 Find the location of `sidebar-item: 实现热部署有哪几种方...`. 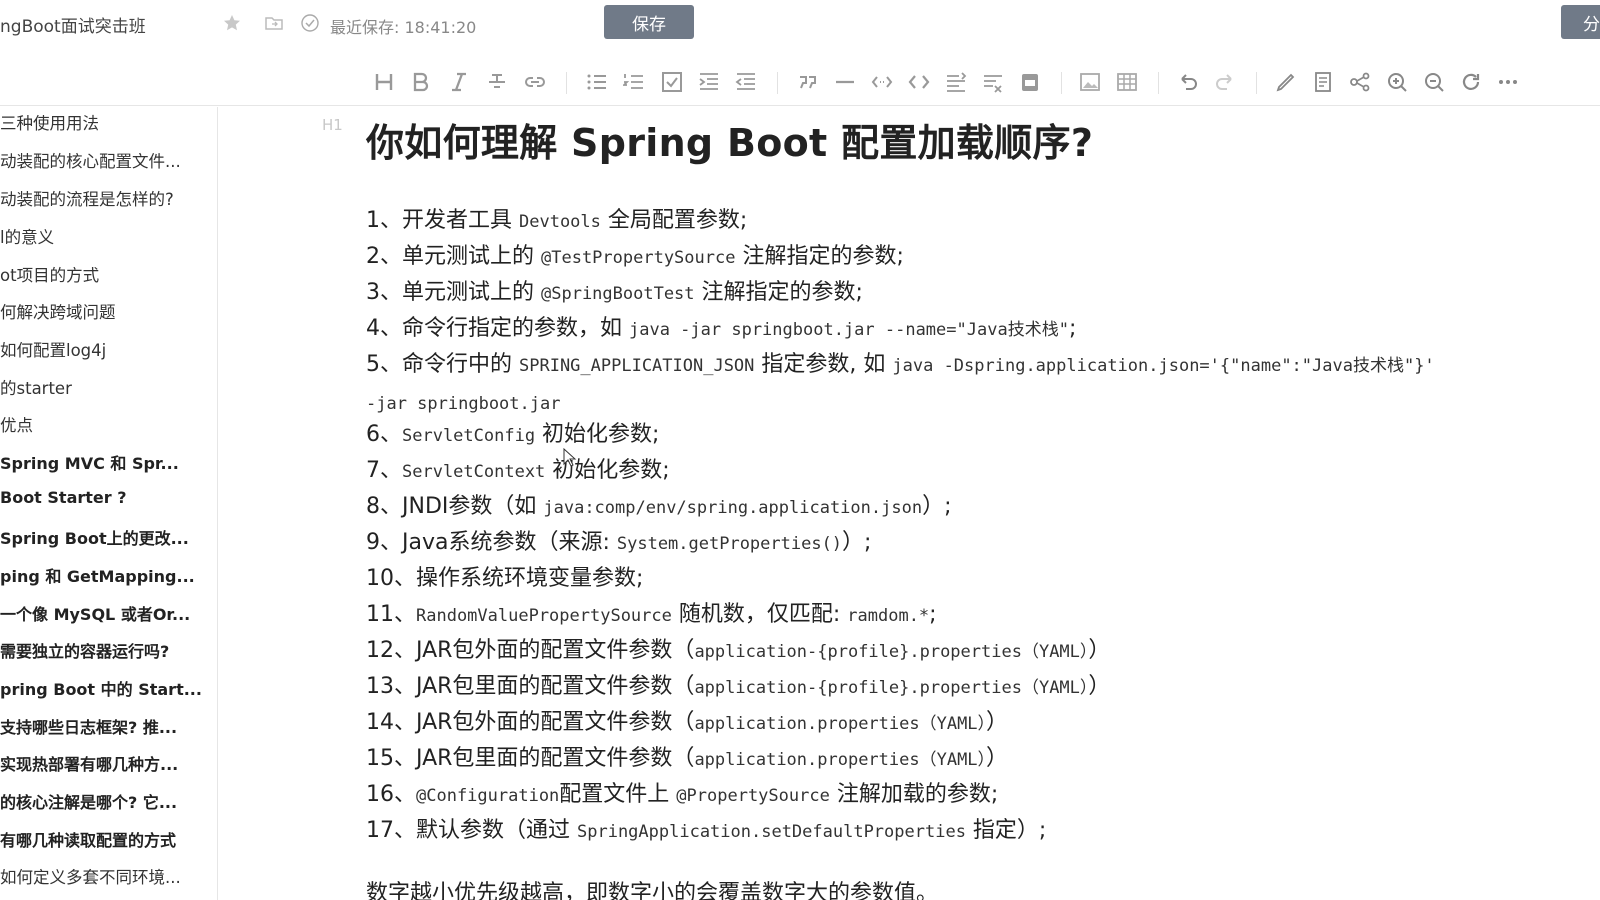

sidebar-item: 实现热部署有哪几种方... is located at coordinates (108, 764).